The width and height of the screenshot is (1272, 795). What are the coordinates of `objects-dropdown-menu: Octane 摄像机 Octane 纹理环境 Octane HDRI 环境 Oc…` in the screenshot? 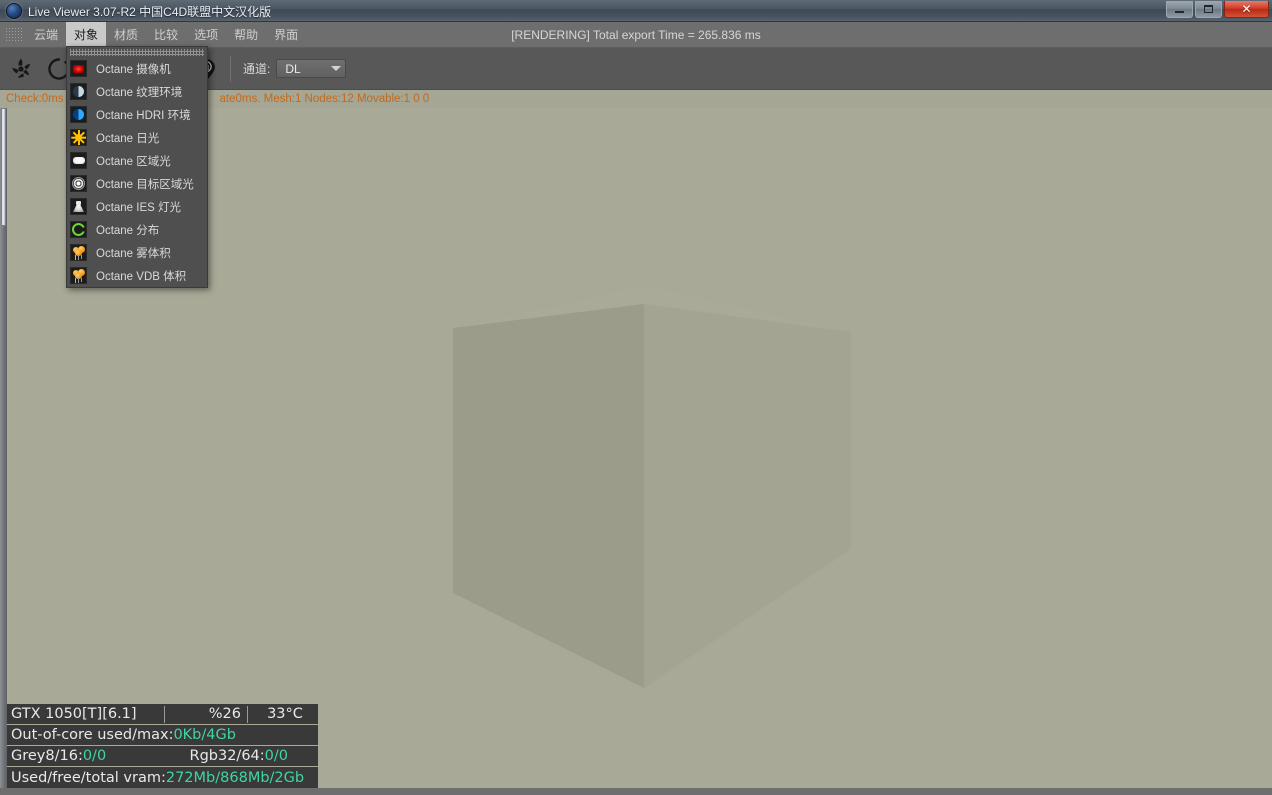 It's located at (137, 167).